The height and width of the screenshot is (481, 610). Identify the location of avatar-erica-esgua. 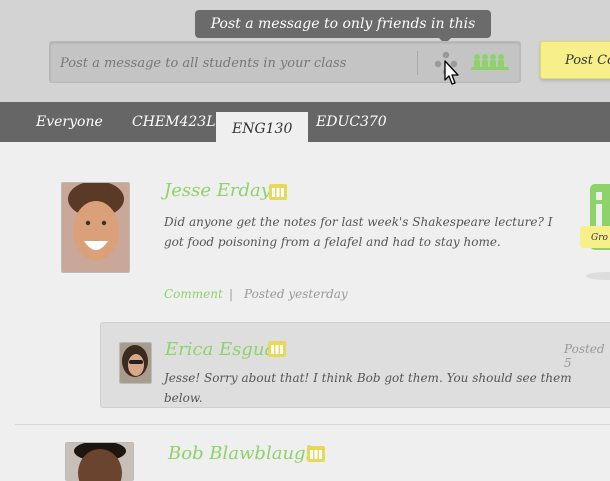
(135, 363).